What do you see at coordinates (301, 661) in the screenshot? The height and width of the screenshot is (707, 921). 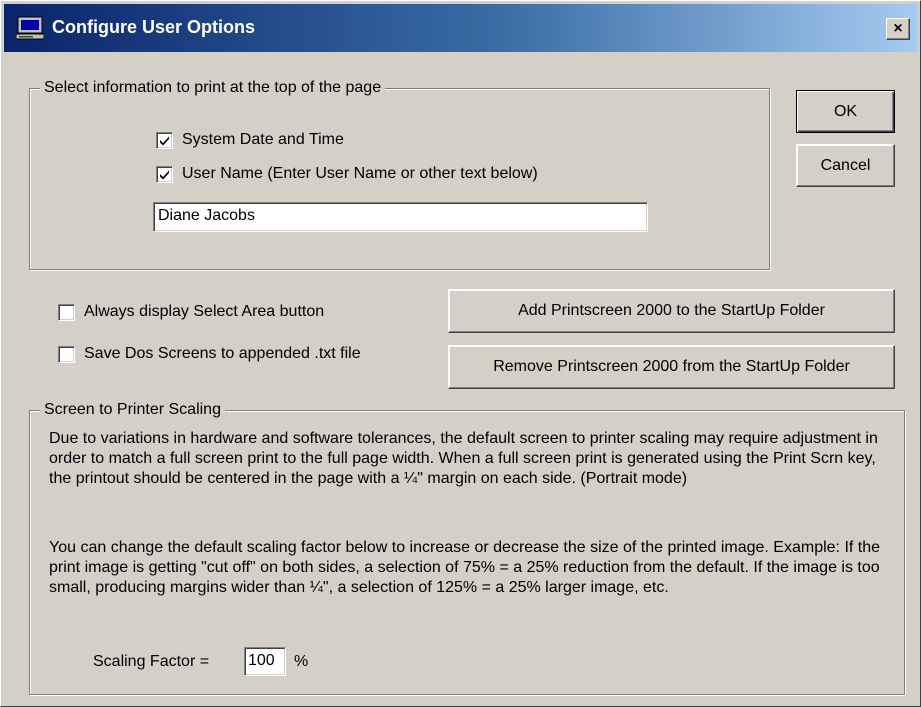 I see `scaling-factor-unit: %` at bounding box center [301, 661].